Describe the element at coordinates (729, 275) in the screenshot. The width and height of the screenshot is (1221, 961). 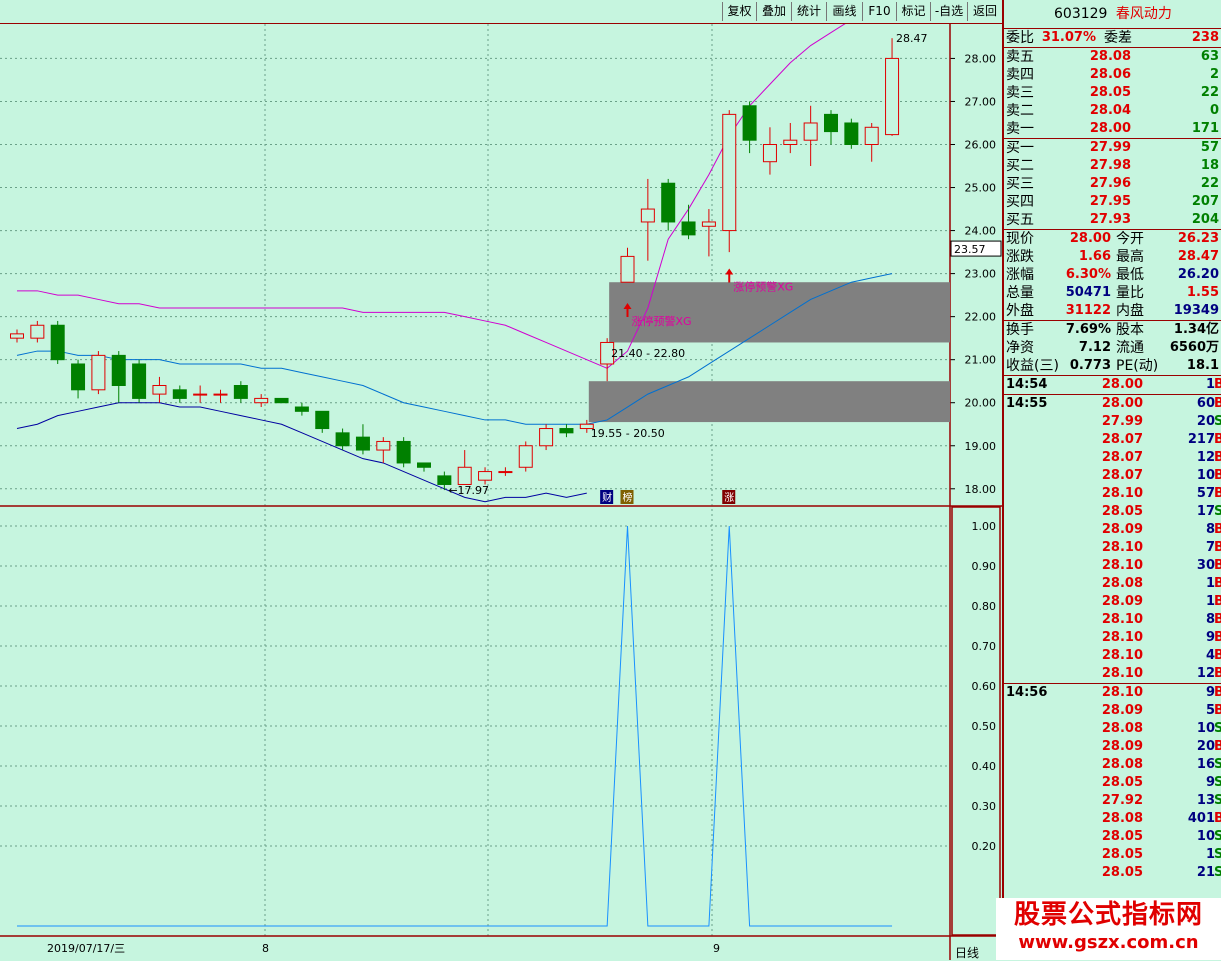
I see `limit-up-arrow` at that location.